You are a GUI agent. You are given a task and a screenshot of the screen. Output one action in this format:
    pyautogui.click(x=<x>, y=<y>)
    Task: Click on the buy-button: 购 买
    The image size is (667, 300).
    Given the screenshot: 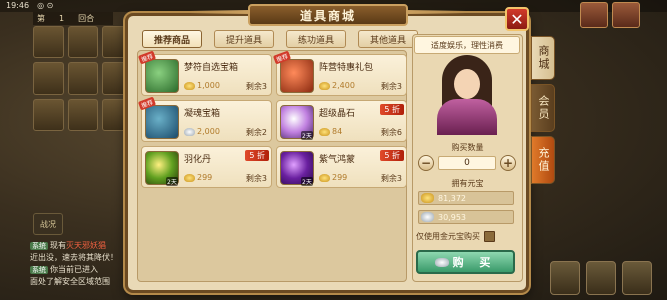 What is the action you would take?
    pyautogui.click(x=465, y=262)
    